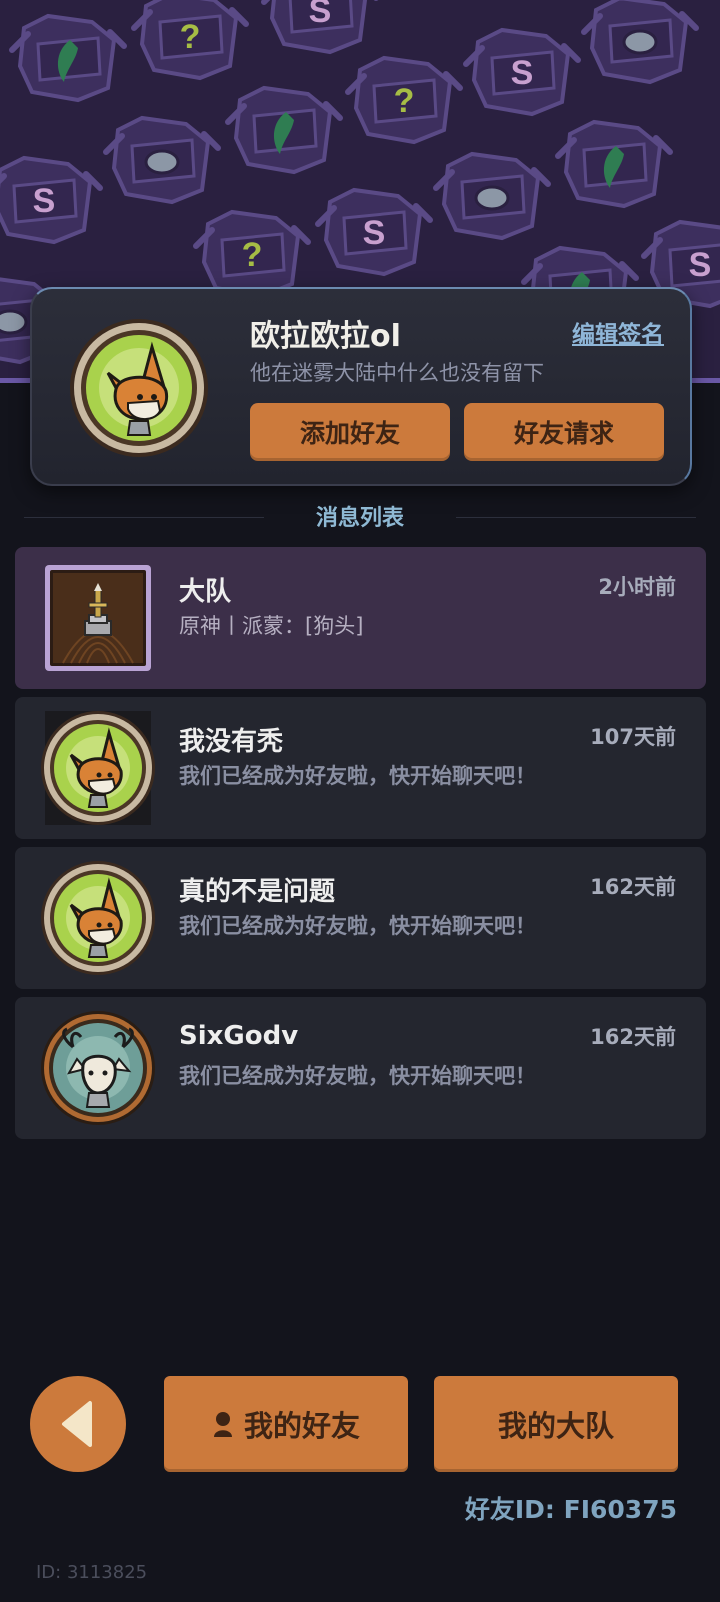 This screenshot has width=720, height=1602. Describe the element at coordinates (570, 1509) in the screenshot. I see `friend-id: 好友ID: FI60375` at that location.